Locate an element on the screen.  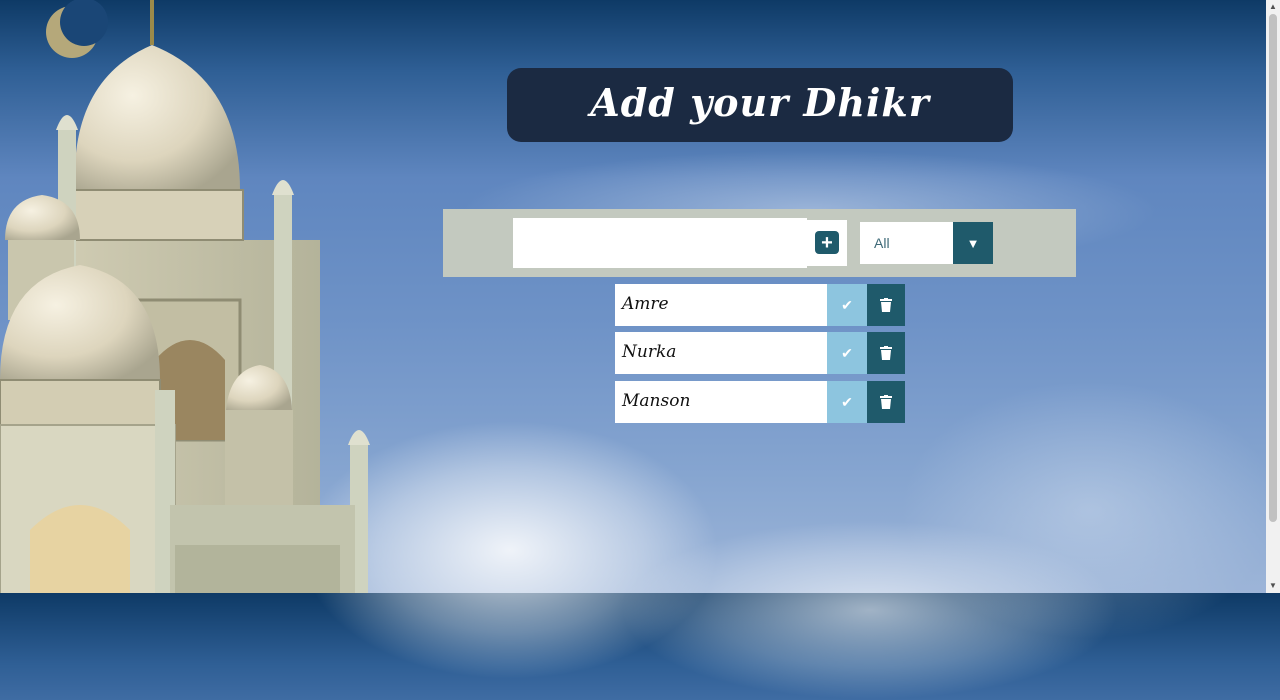
list-item-label: Nurka is located at coordinates (721, 353).